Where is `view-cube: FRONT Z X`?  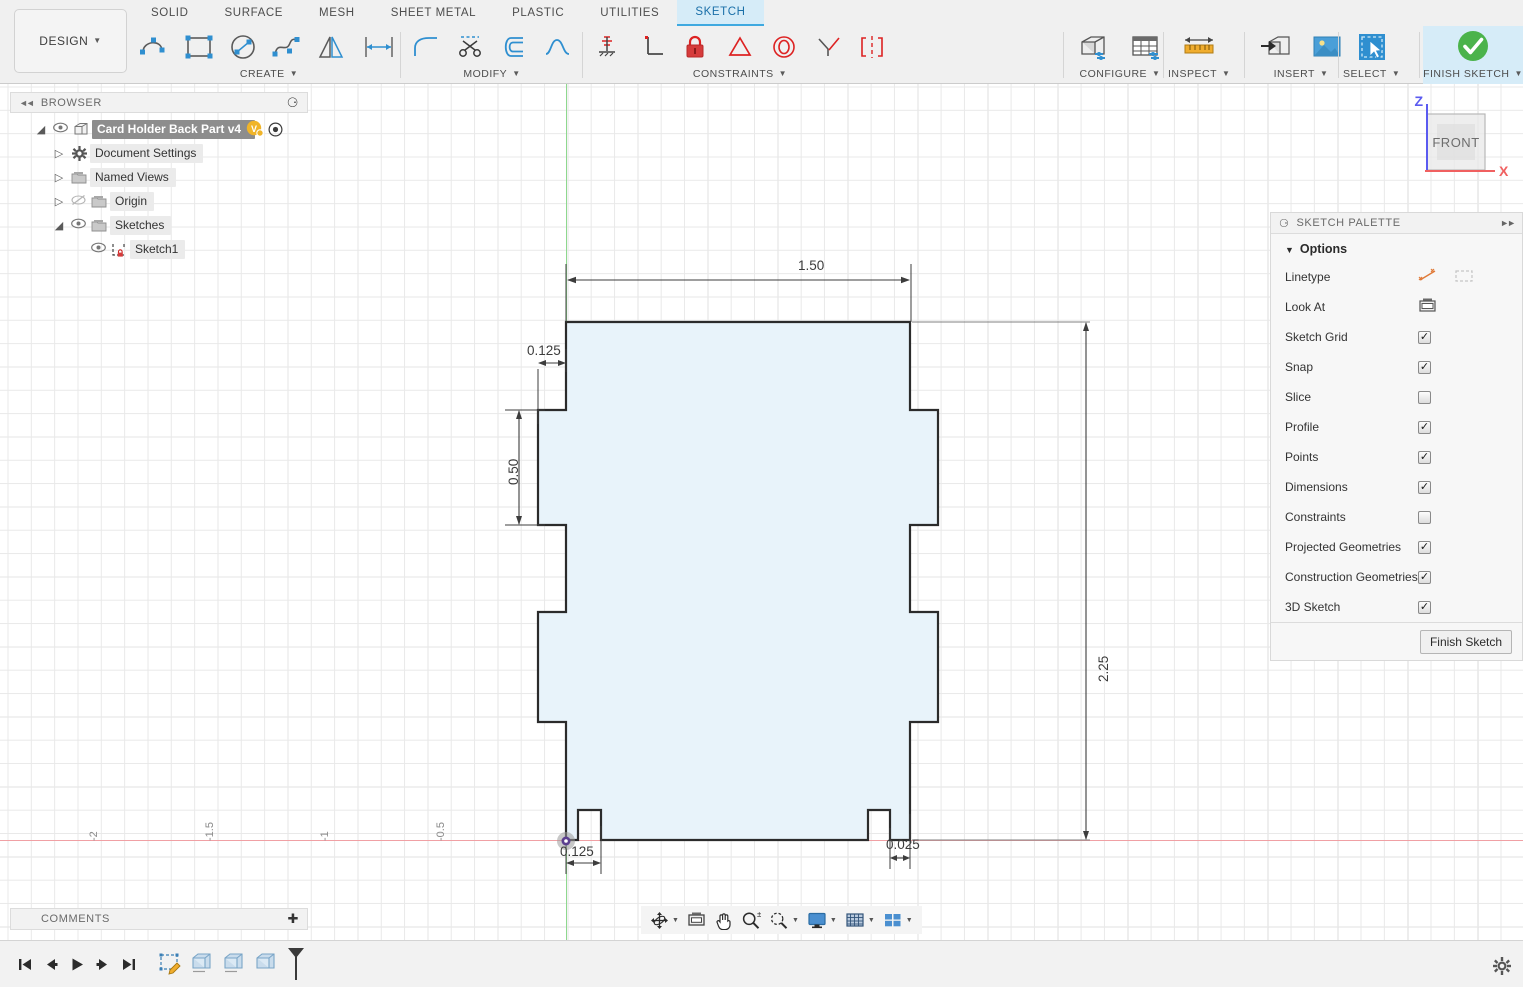 view-cube: FRONT Z X is located at coordinates (1455, 141).